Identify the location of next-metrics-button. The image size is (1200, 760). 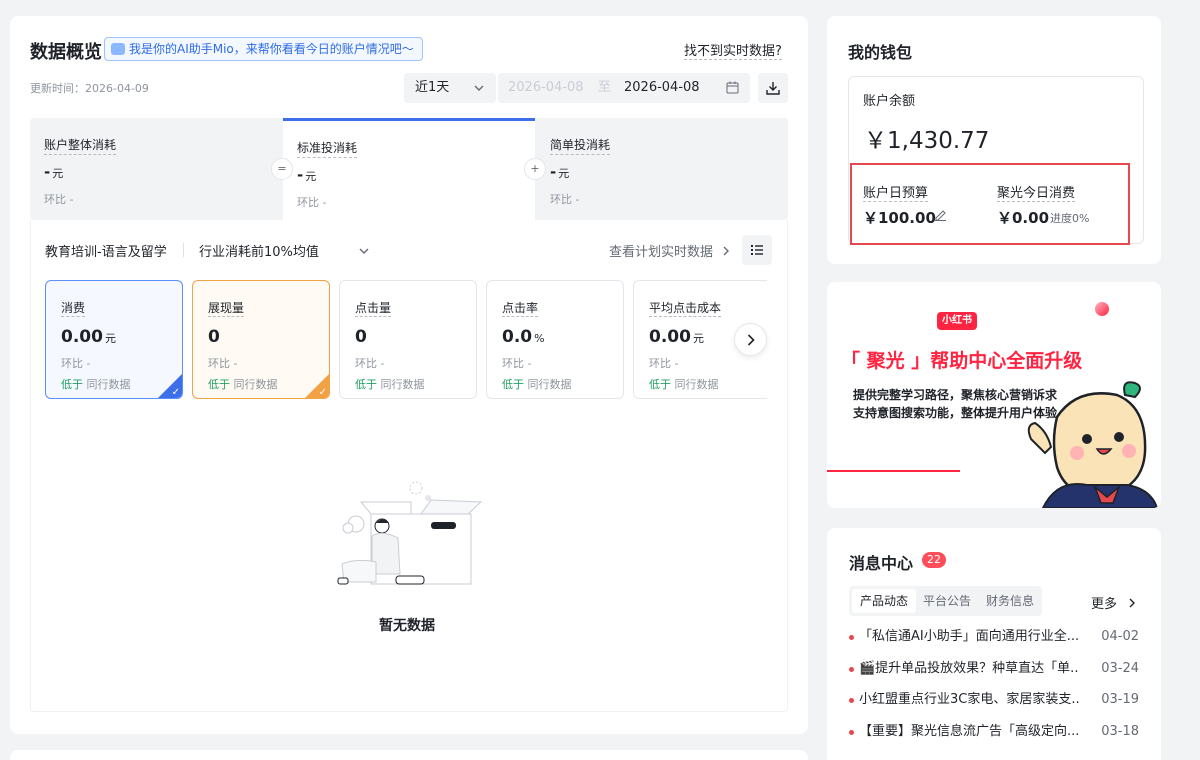
(750, 339).